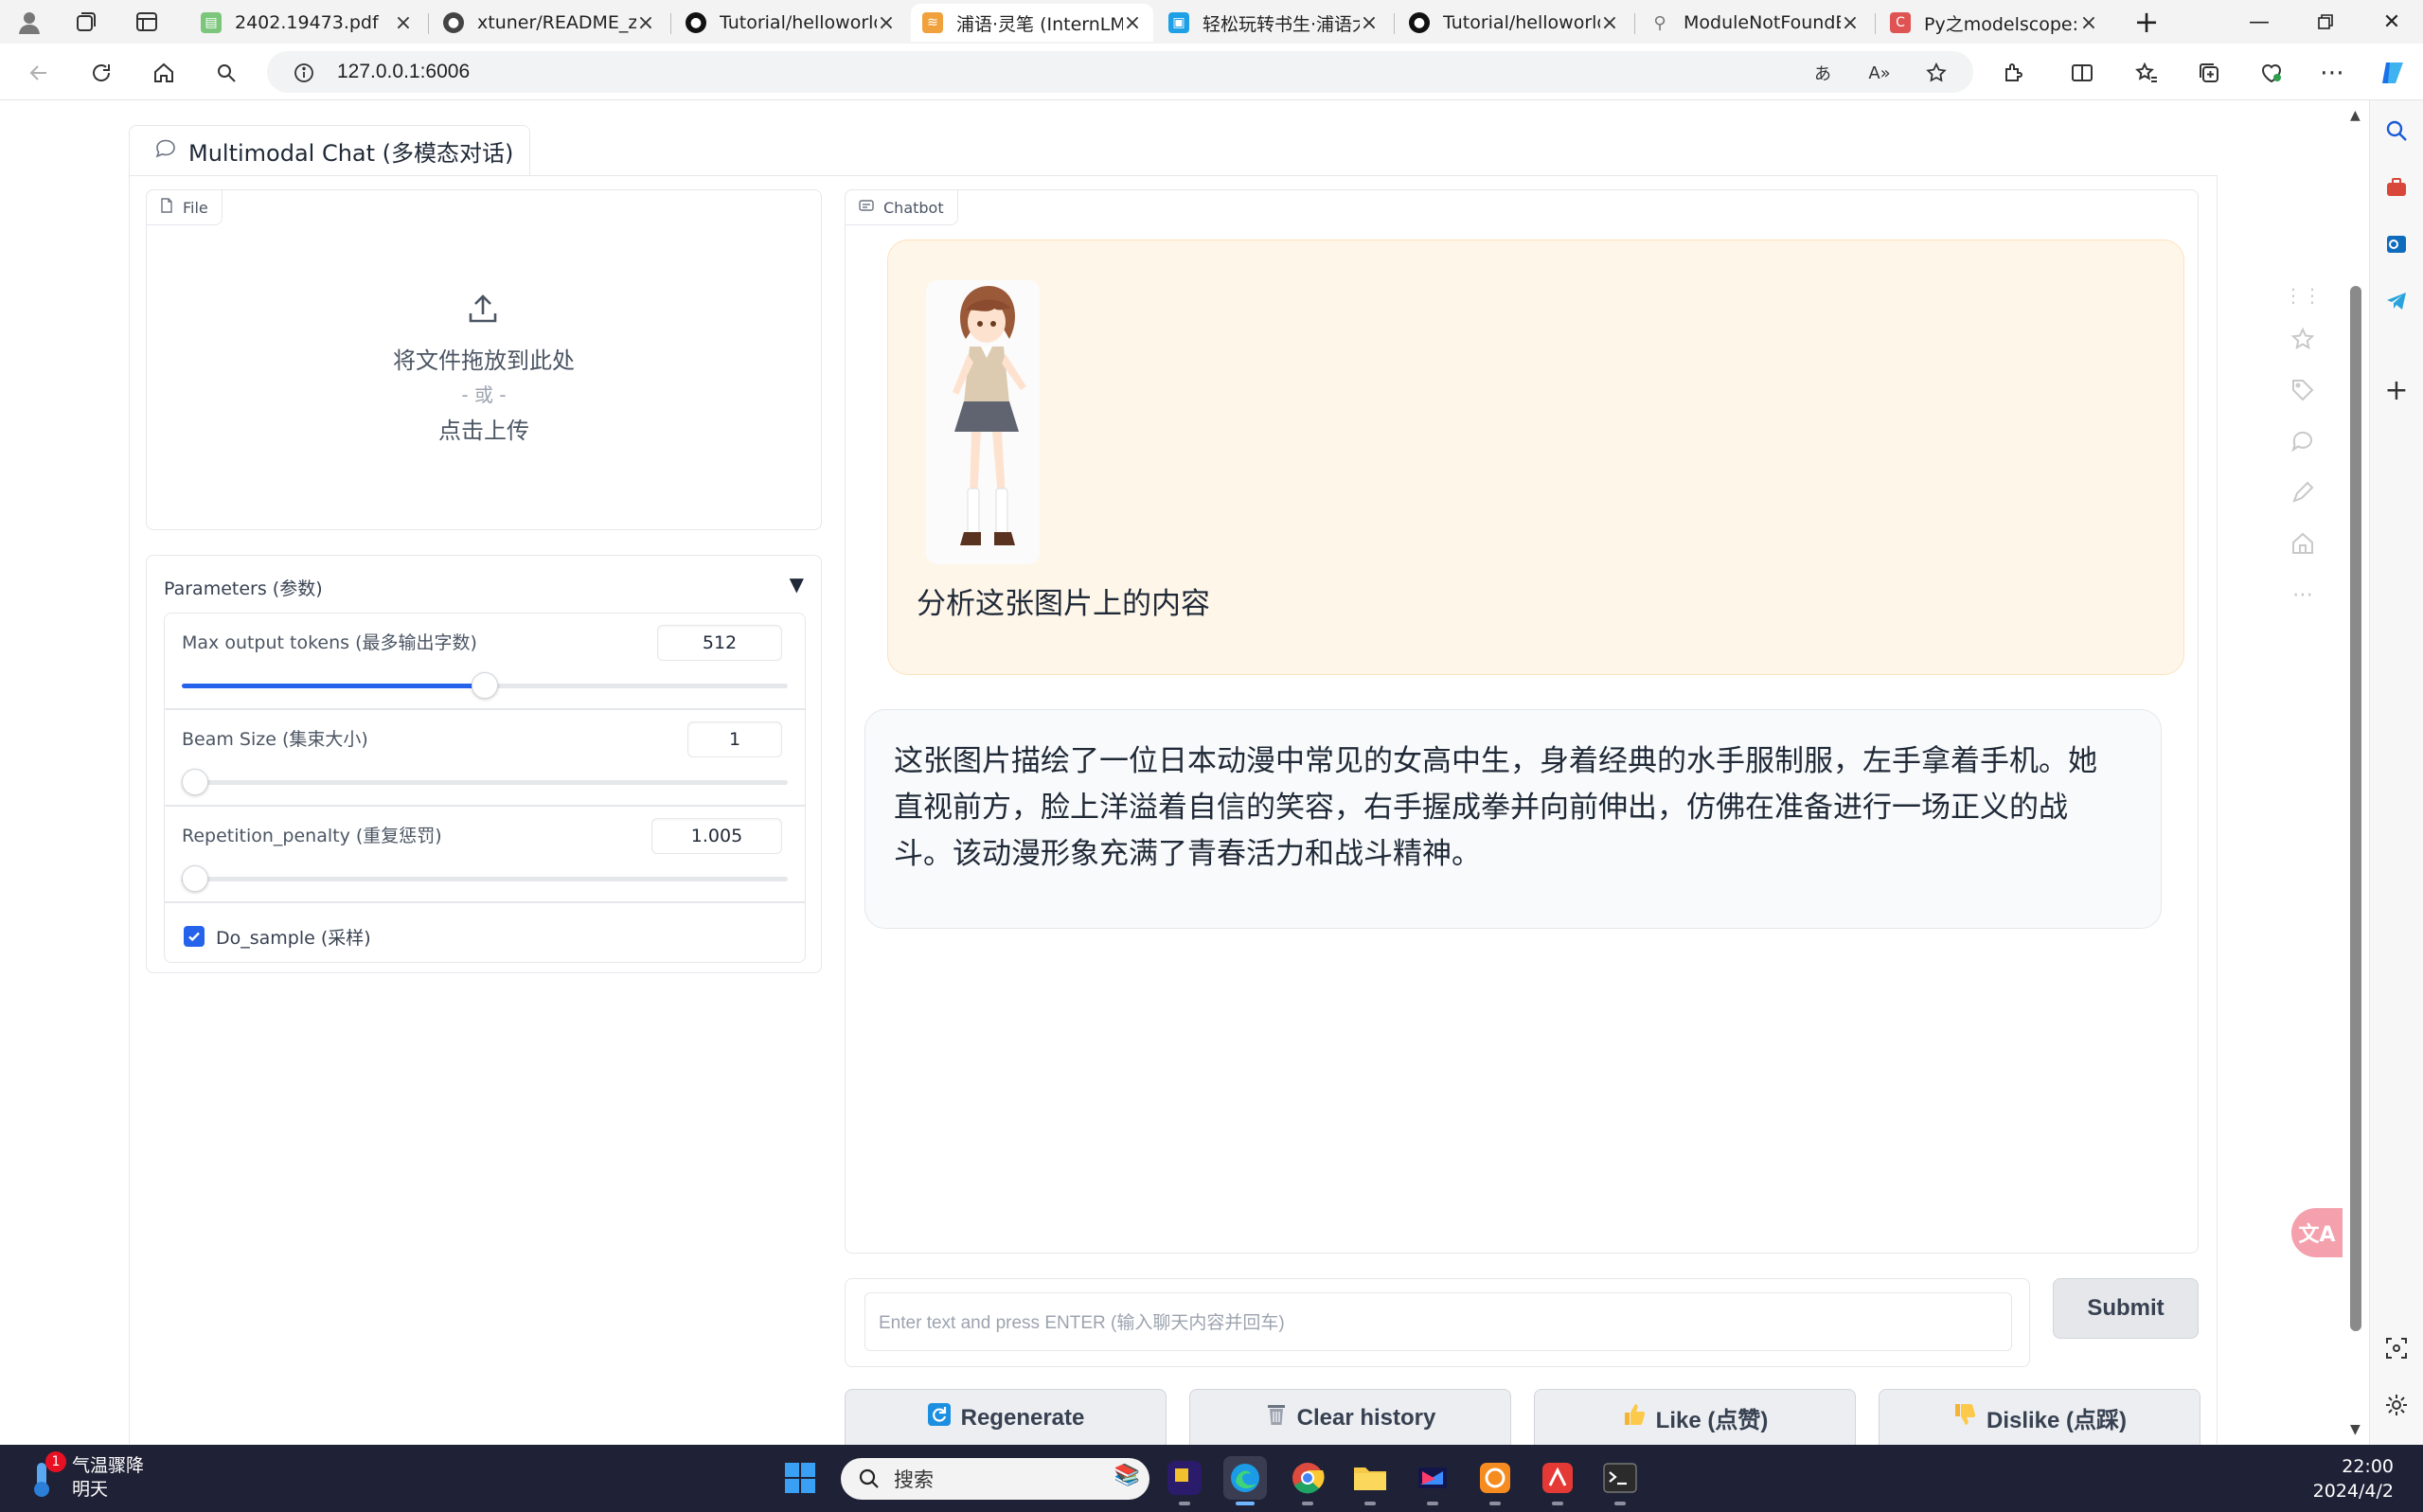 This screenshot has height=1512, width=2423. Describe the element at coordinates (1879, 73) in the screenshot. I see `read-aloud-icon: A»` at that location.